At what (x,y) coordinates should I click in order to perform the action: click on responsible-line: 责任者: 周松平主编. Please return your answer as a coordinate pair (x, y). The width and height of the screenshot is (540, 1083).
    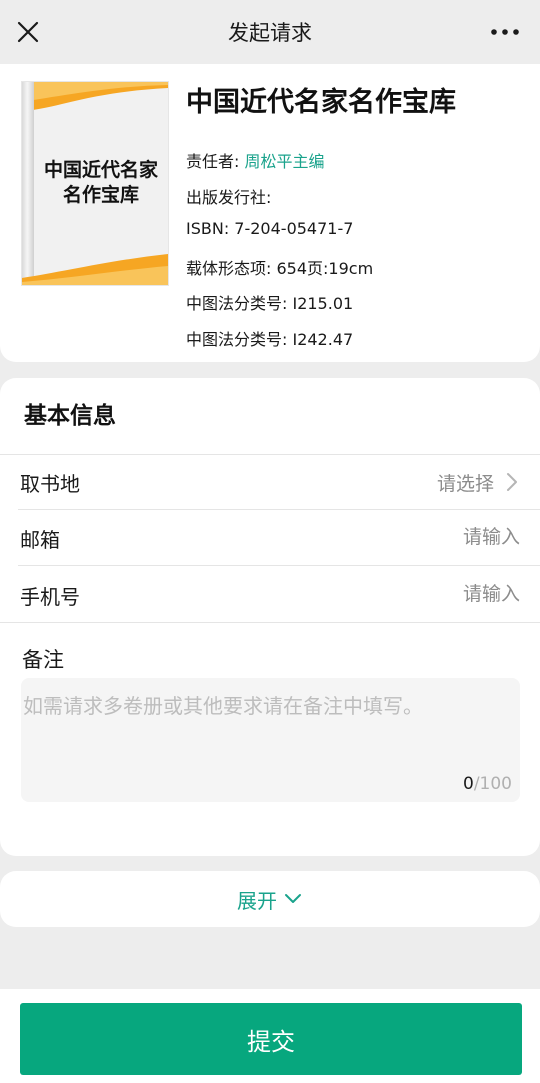
    Looking at the image, I should click on (255, 160).